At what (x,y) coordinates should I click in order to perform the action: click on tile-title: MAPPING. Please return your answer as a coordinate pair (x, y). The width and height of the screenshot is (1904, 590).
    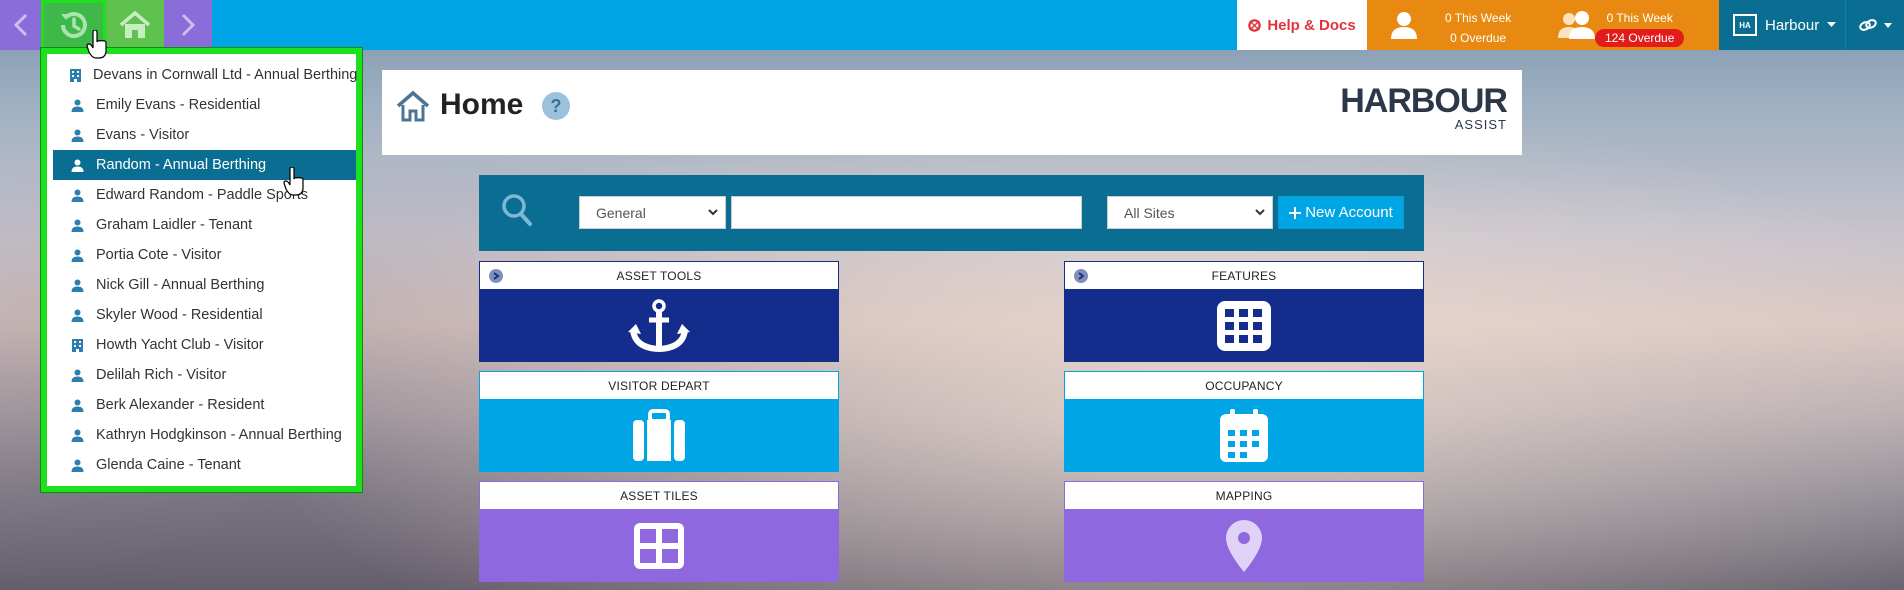
    Looking at the image, I should click on (1244, 495).